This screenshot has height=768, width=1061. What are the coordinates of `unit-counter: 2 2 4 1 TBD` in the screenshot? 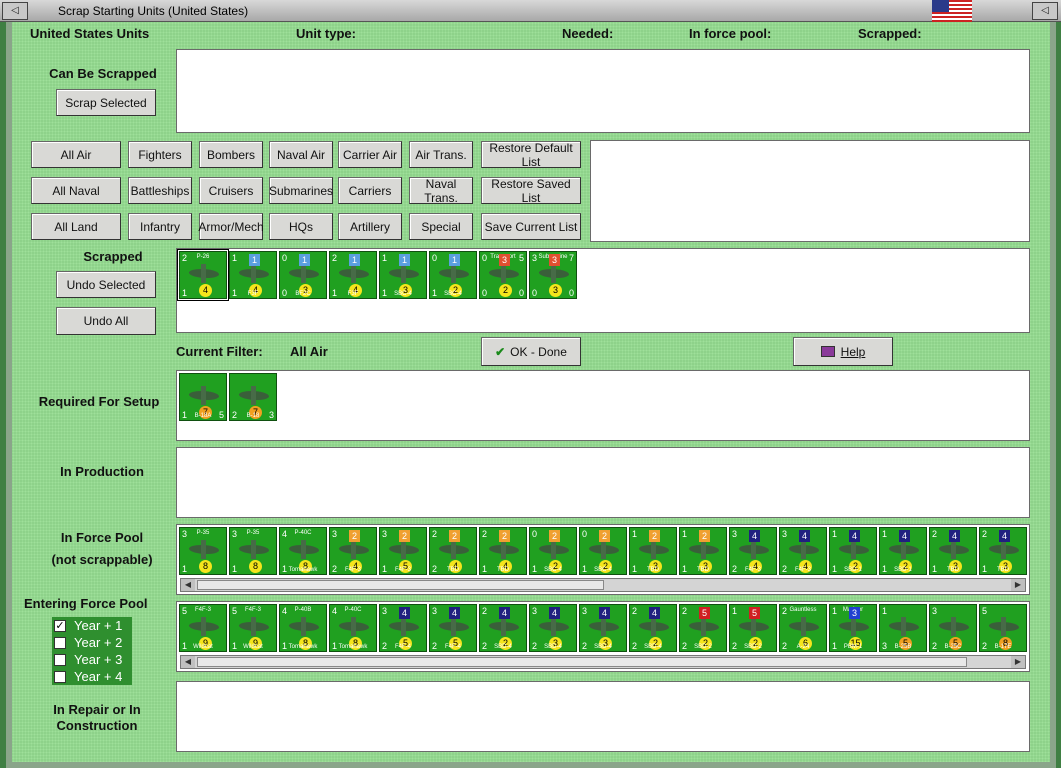 It's located at (503, 551).